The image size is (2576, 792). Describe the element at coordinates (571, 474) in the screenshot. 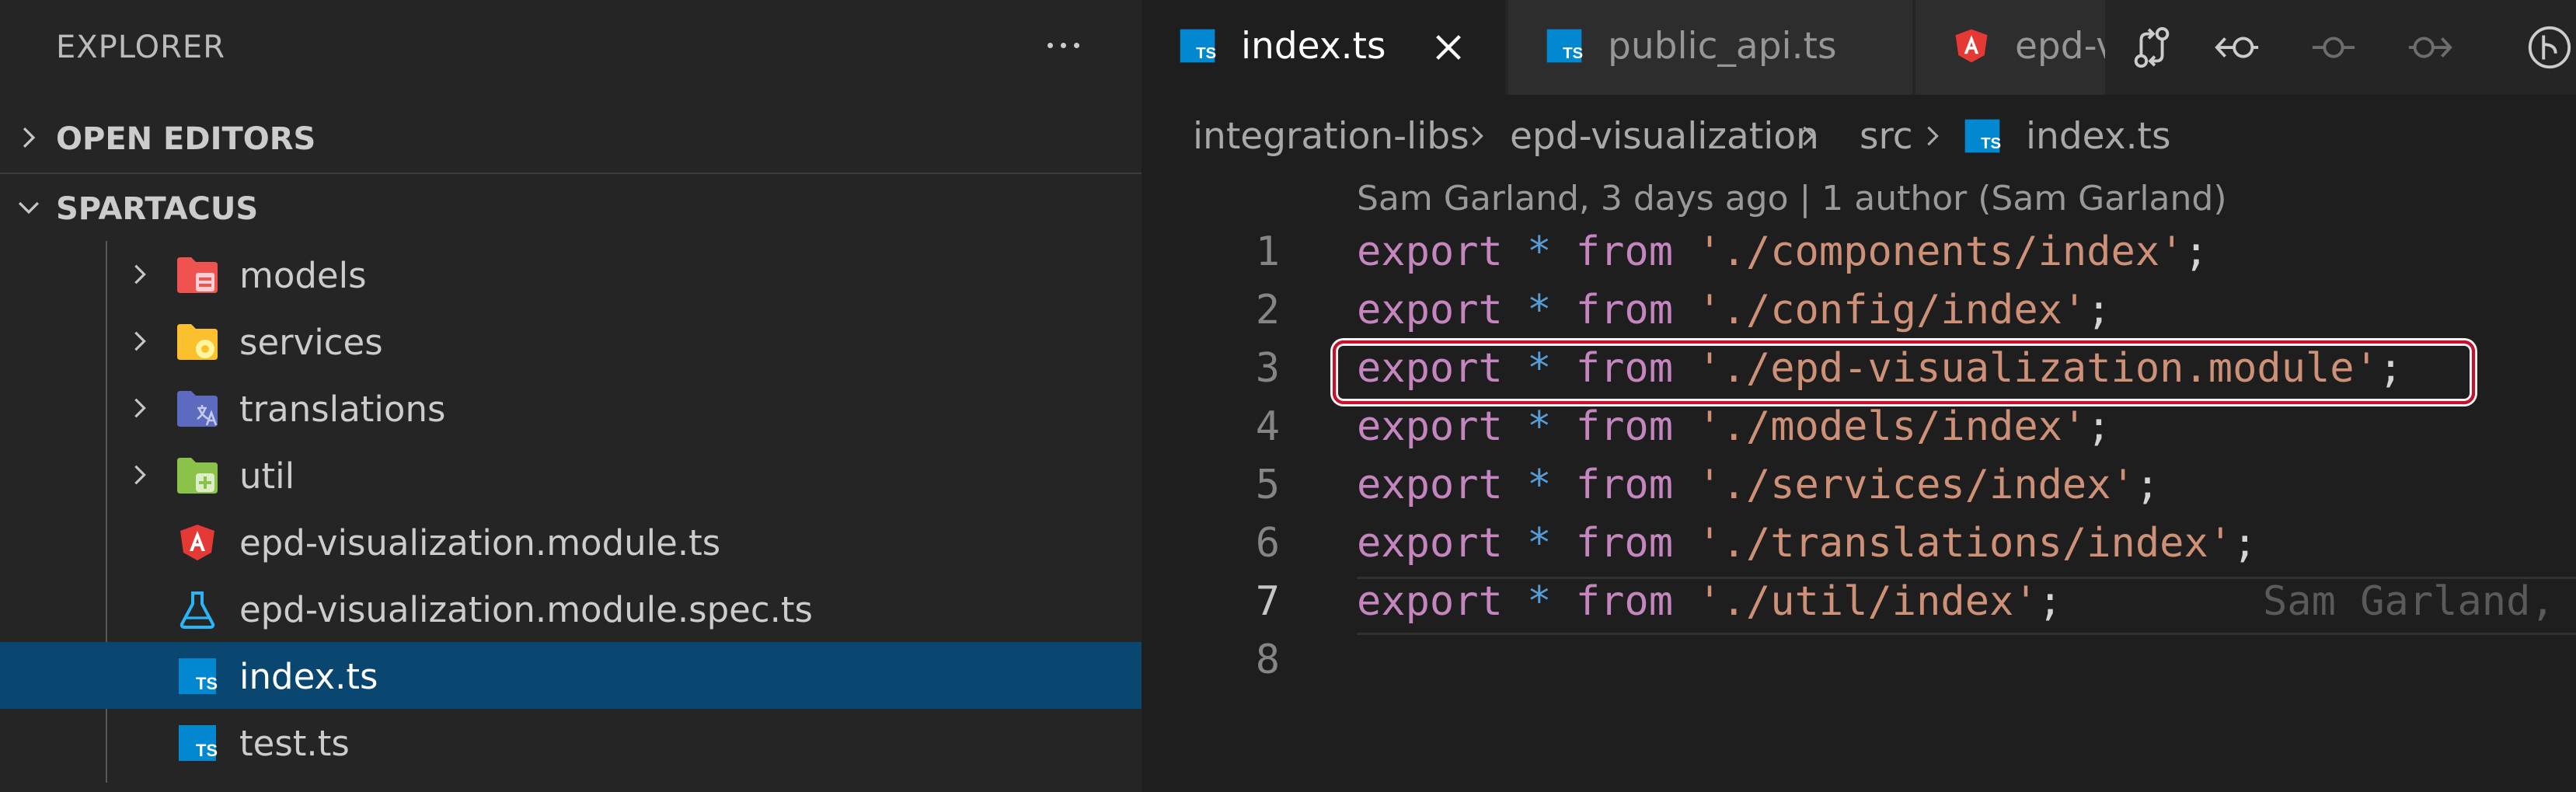

I see `tree-item-util: util` at that location.